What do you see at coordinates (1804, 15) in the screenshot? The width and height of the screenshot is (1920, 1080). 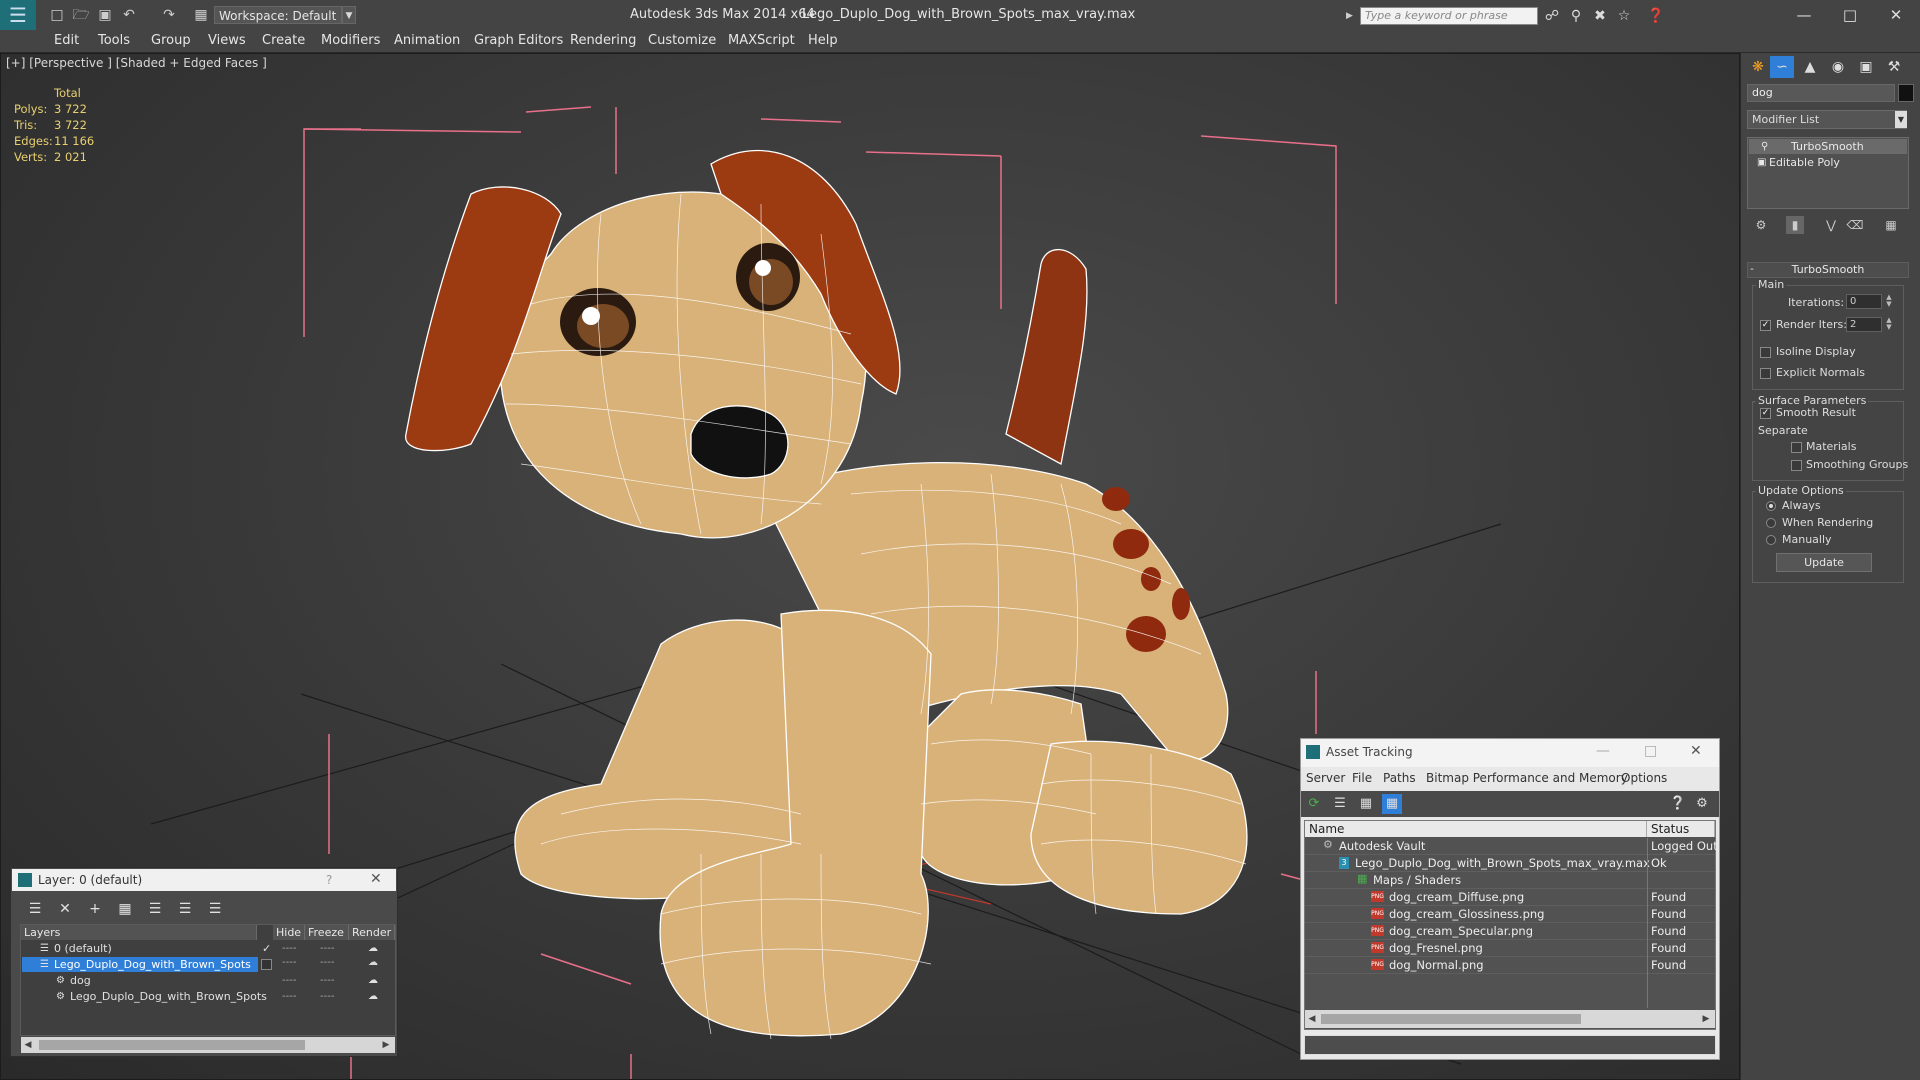 I see `minimize-icon: —` at bounding box center [1804, 15].